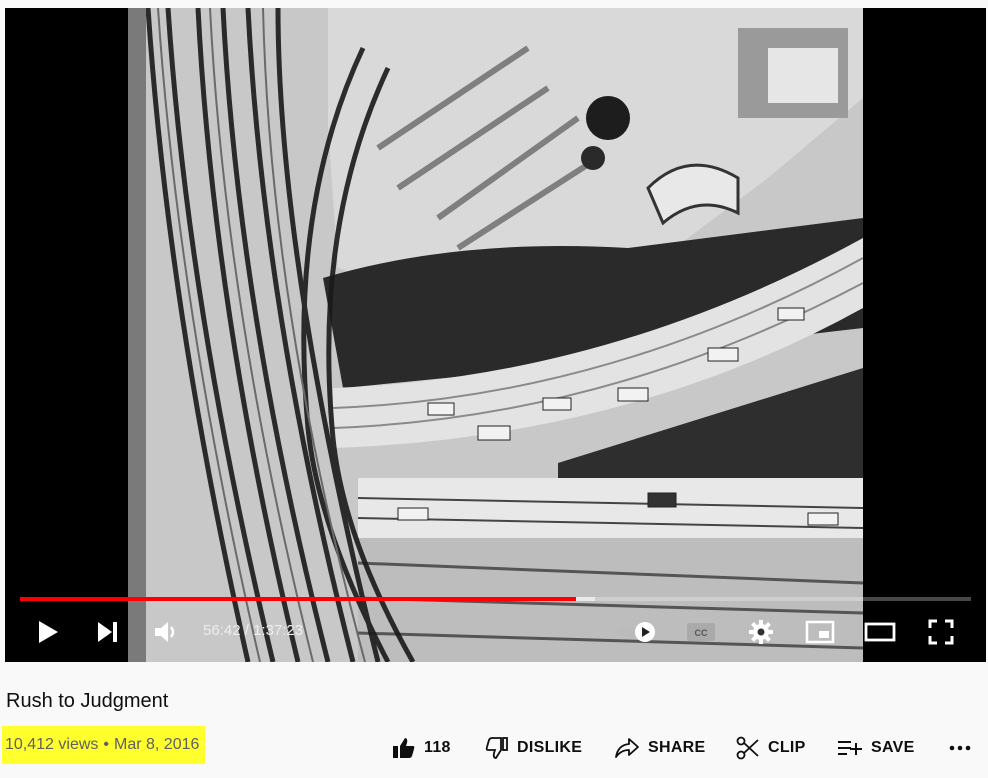 Image resolution: width=988 pixels, height=778 pixels. I want to click on video-stats: 10,412 views • Mar 8, 2016, so click(104, 745).